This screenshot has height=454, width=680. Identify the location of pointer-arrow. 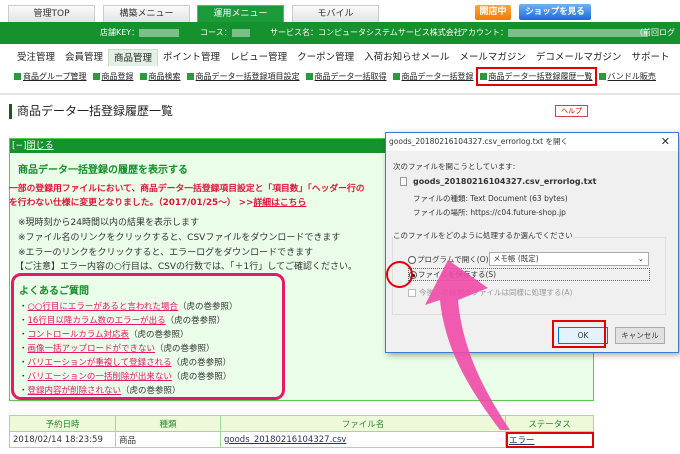
(467, 345).